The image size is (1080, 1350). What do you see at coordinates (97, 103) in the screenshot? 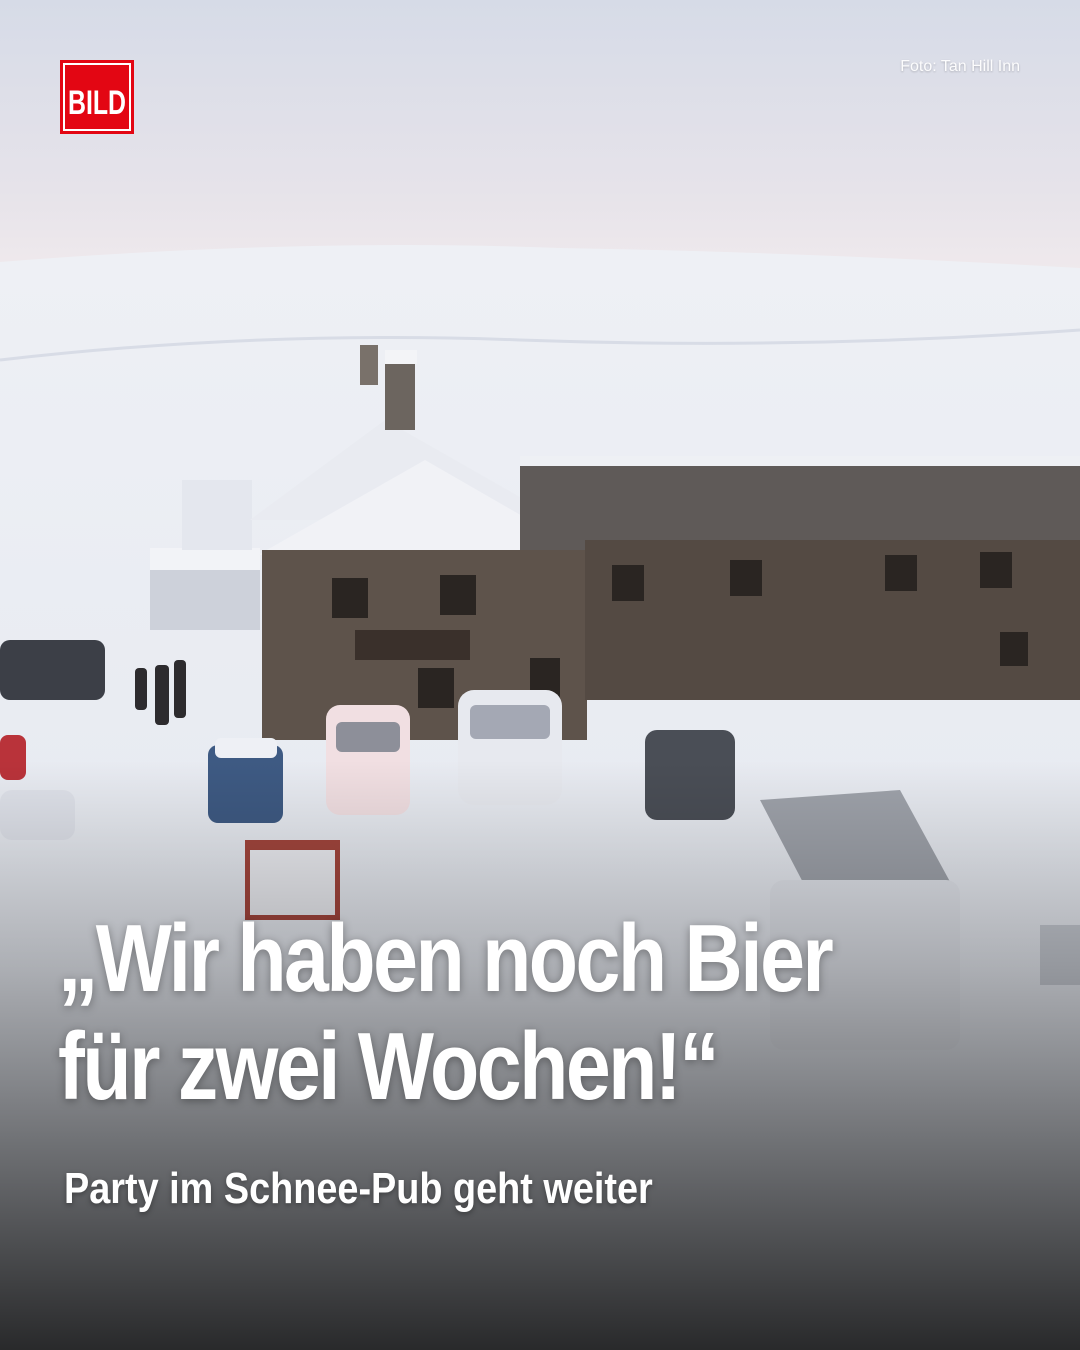
I see `svg-text: BILD` at bounding box center [97, 103].